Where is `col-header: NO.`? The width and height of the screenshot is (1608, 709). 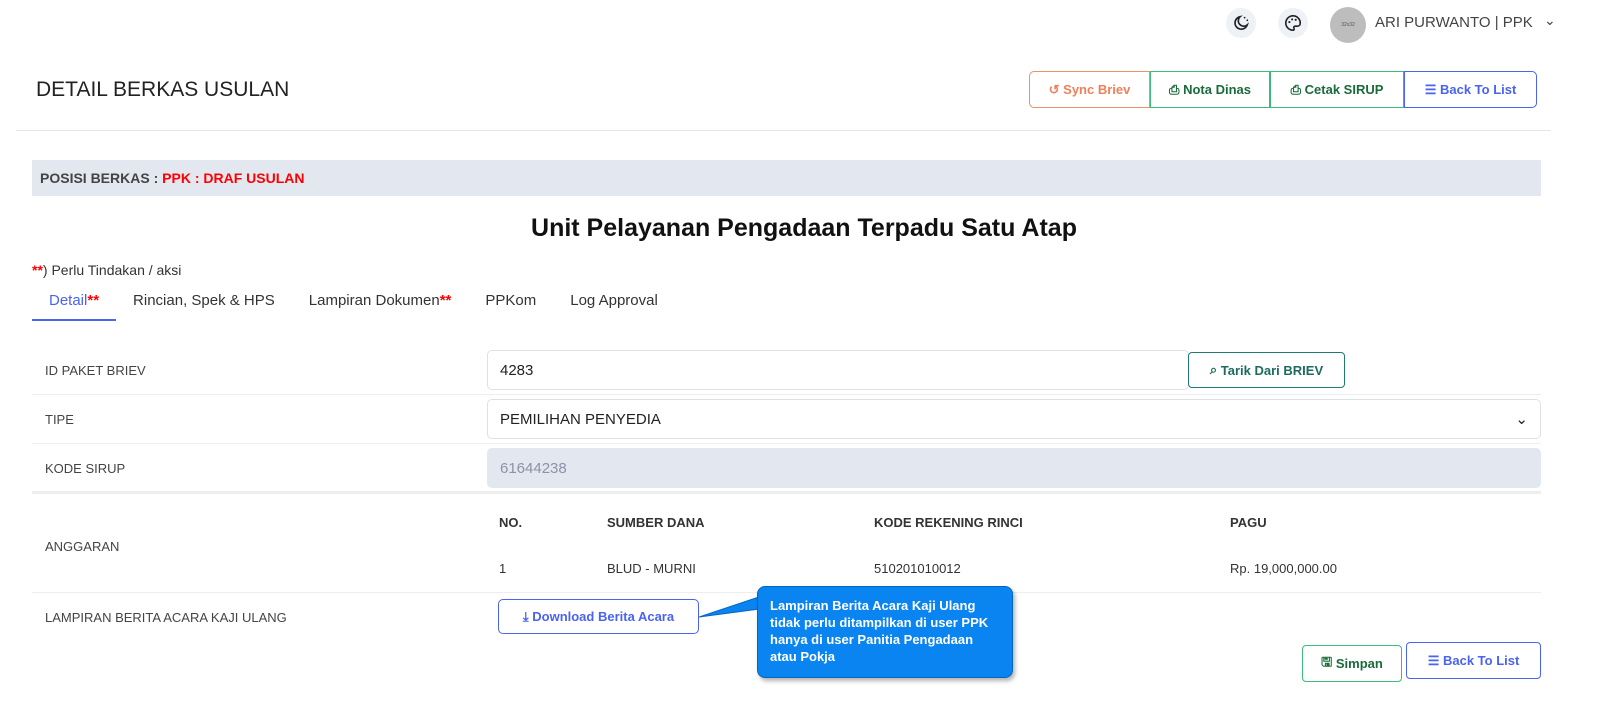 col-header: NO. is located at coordinates (511, 522).